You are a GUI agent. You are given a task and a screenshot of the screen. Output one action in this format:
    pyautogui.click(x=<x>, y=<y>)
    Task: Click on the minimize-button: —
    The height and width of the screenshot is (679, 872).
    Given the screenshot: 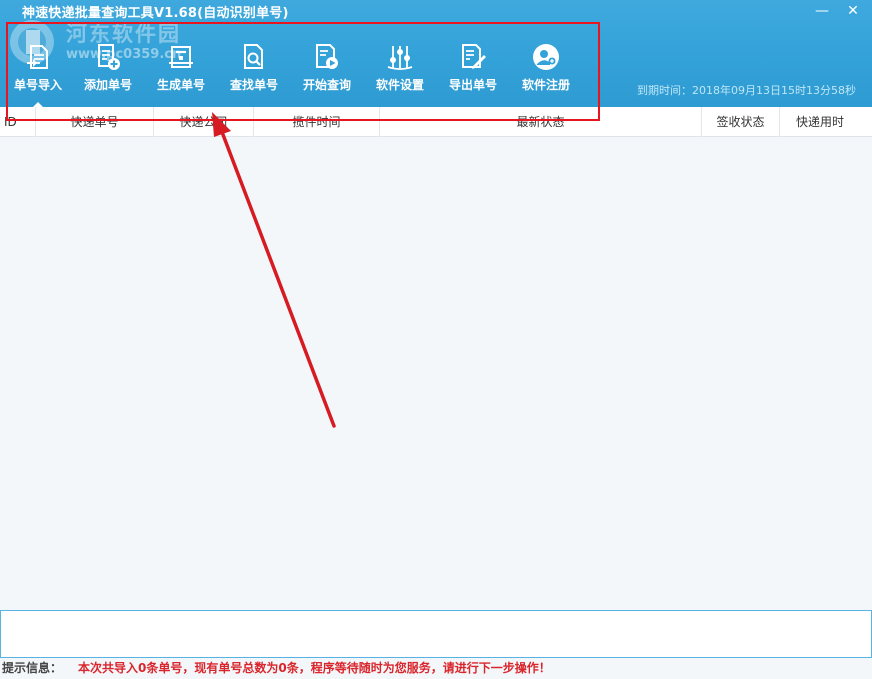 What is the action you would take?
    pyautogui.click(x=822, y=11)
    